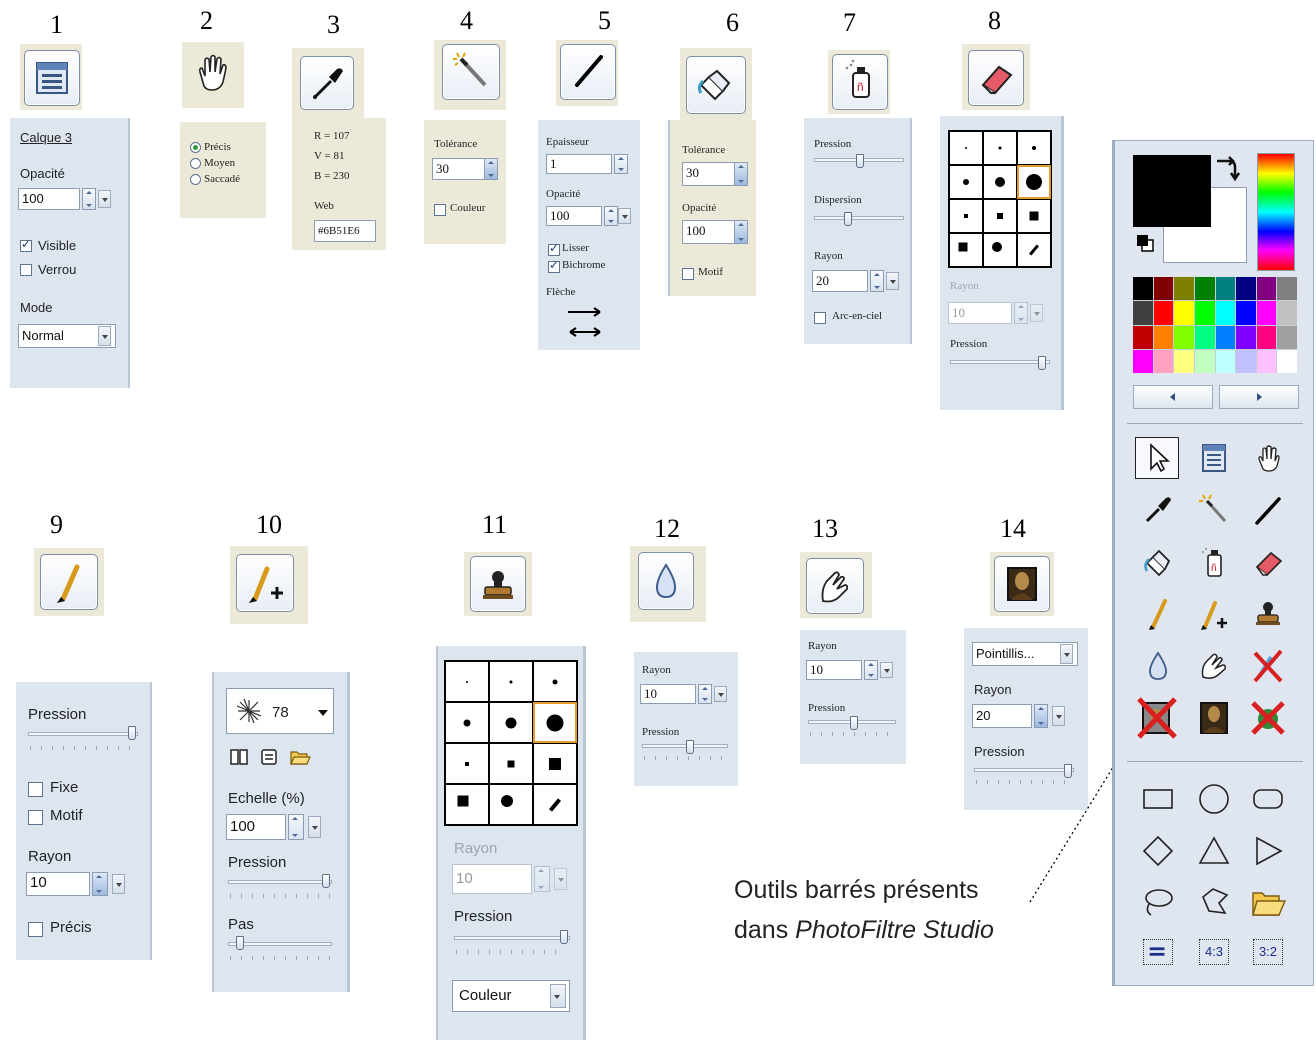 Image resolution: width=1316 pixels, height=1041 pixels. What do you see at coordinates (327, 83) in the screenshot?
I see `eyedropper-button` at bounding box center [327, 83].